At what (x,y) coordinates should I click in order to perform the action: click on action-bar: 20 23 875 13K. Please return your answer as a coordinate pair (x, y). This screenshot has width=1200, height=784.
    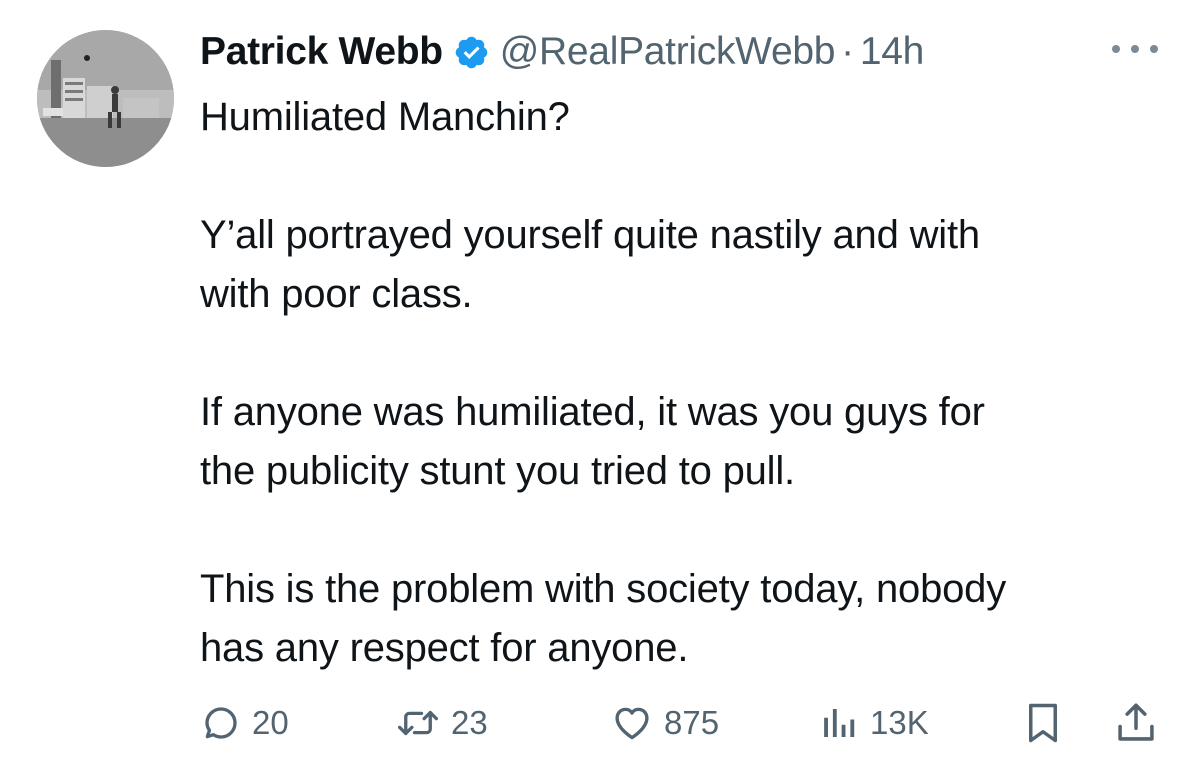
    Looking at the image, I should click on (680, 723).